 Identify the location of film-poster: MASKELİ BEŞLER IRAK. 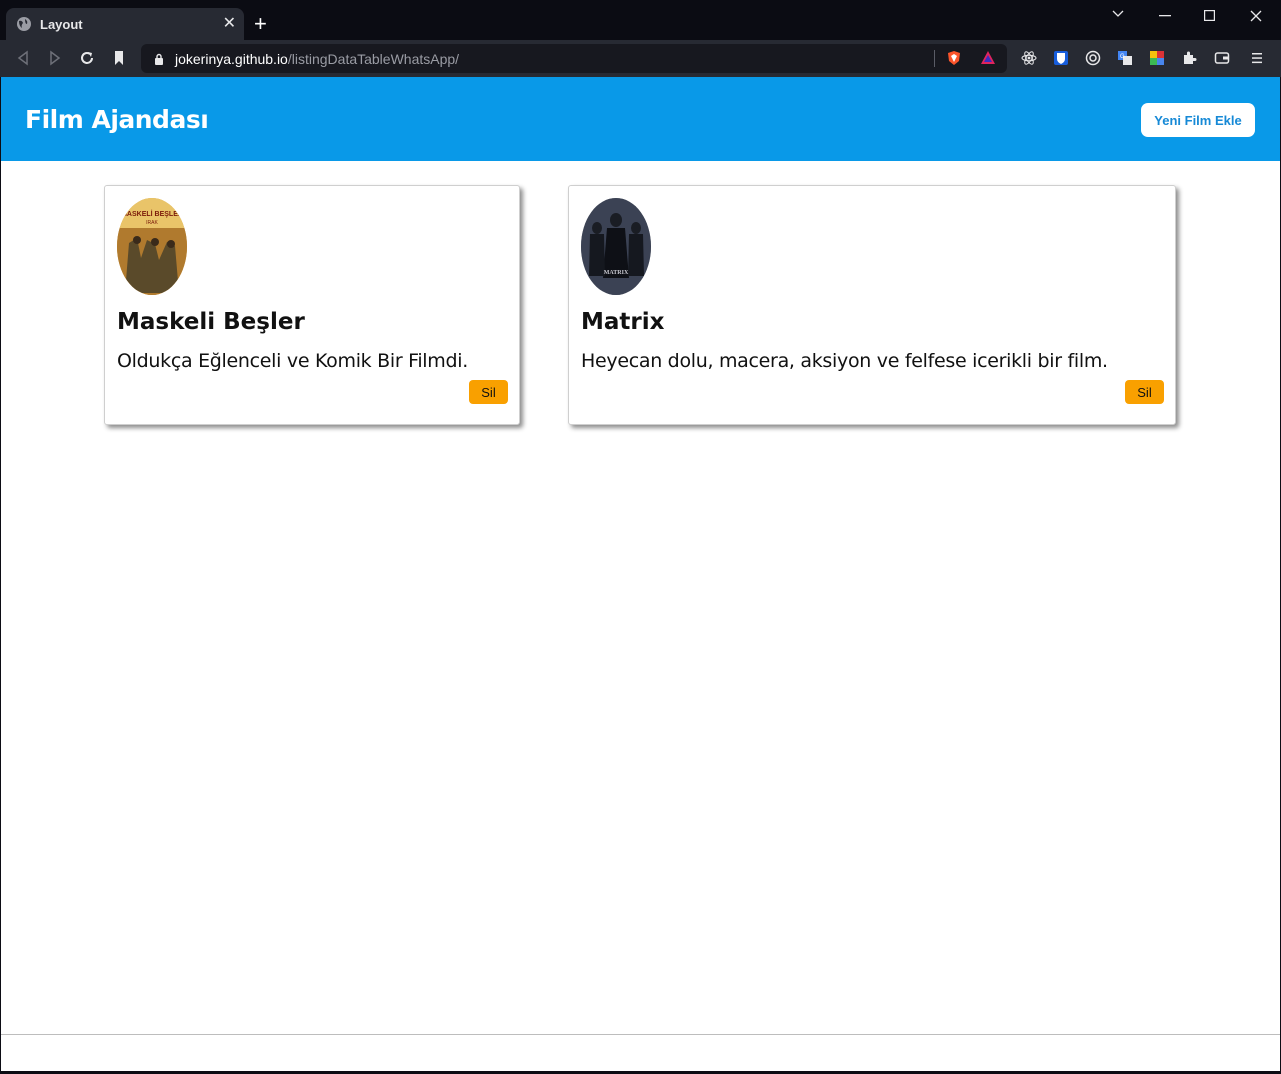
(152, 246).